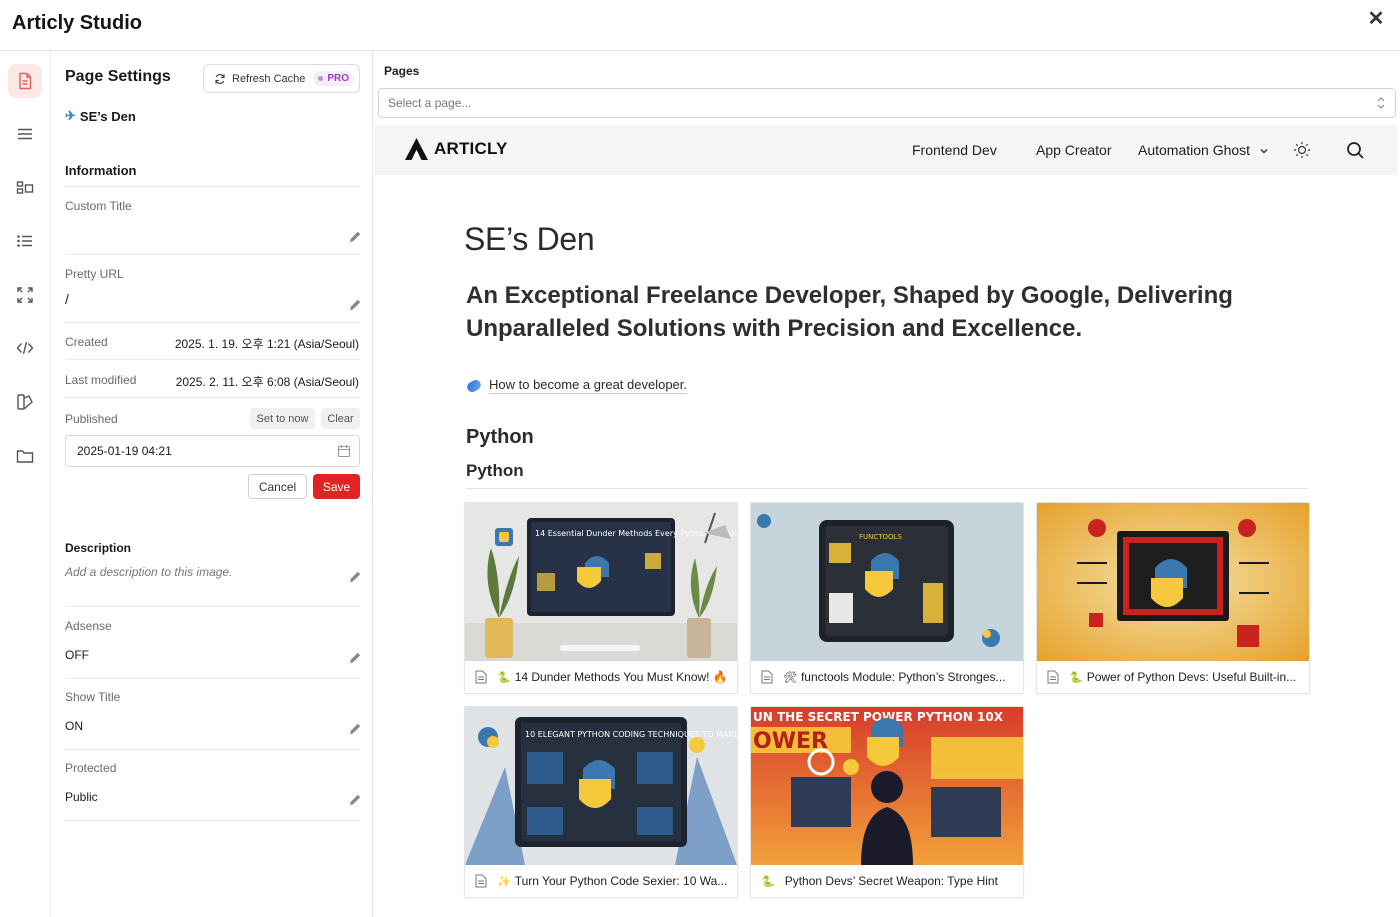 This screenshot has height=917, width=1400. I want to click on post-title: 🐍 14 Dunder Methods You Must Know! 🔥, so click(601, 677).